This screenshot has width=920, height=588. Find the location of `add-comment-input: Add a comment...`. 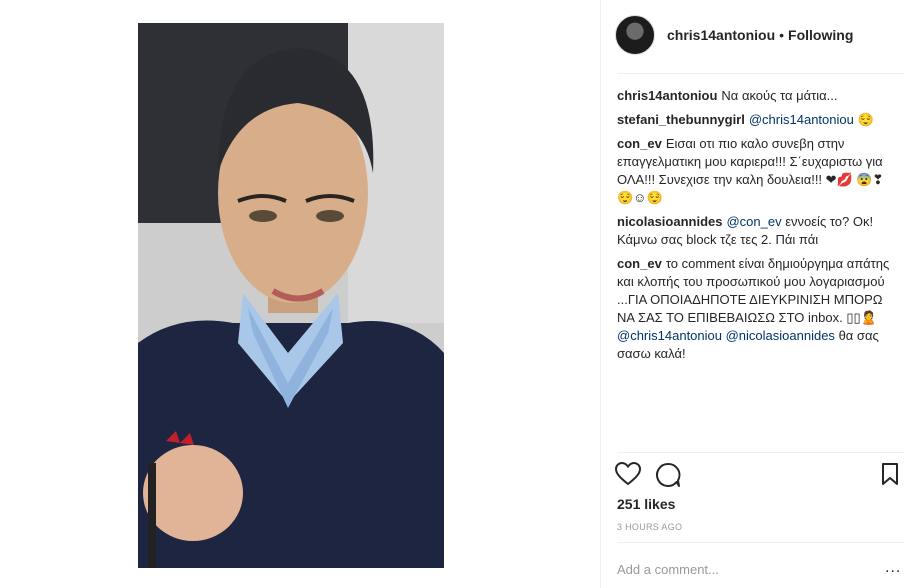

add-comment-input: Add a comment... is located at coordinates (668, 569).